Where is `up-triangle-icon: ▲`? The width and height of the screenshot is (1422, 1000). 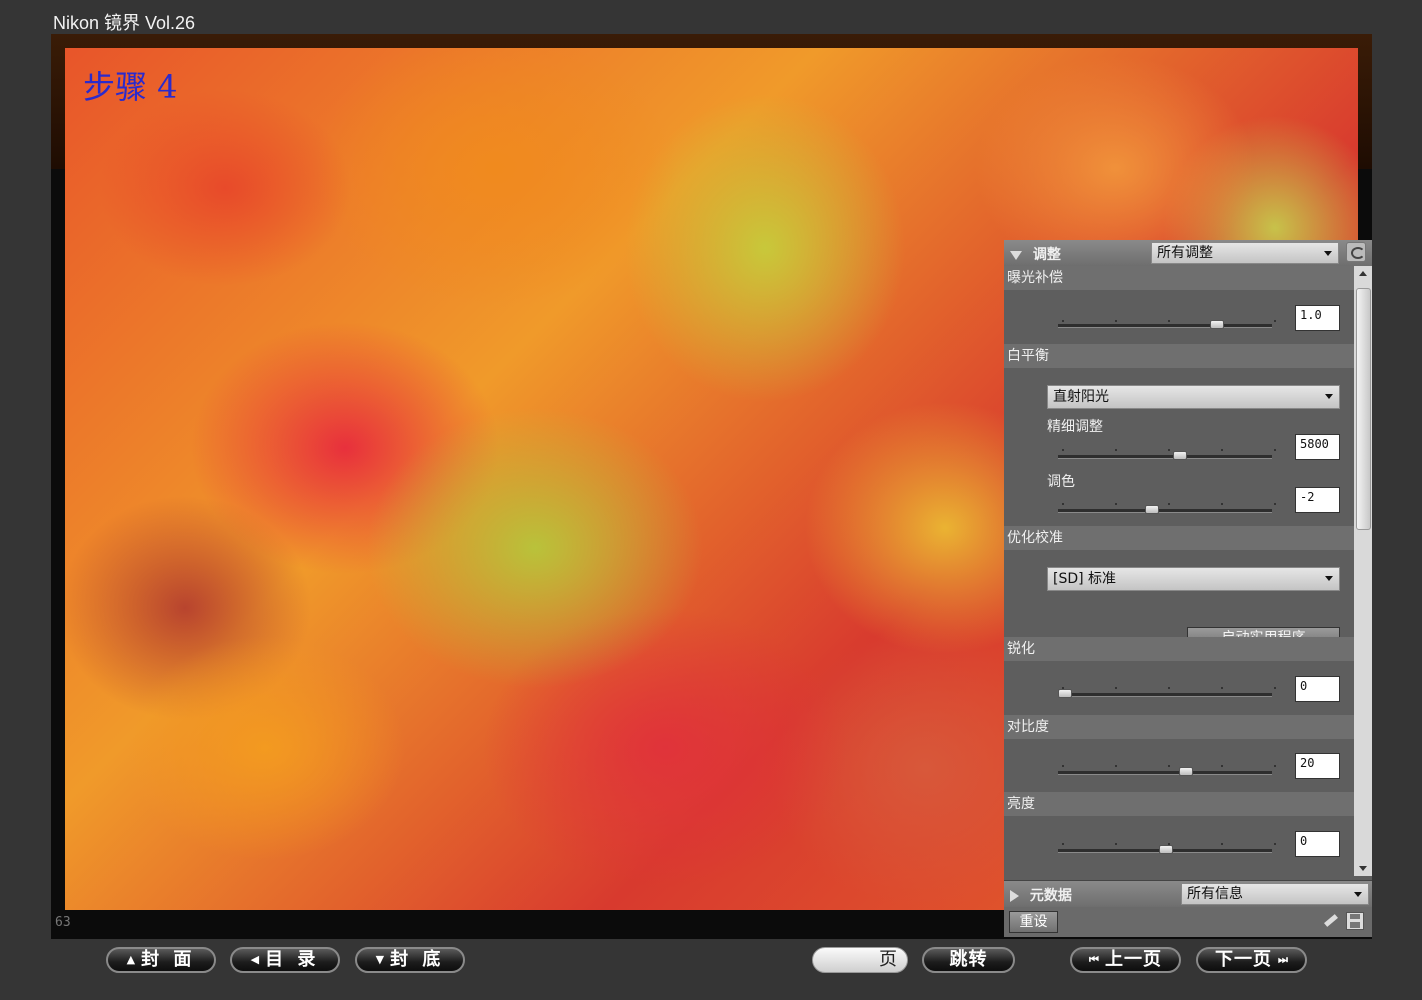
up-triangle-icon: ▲ is located at coordinates (131, 959).